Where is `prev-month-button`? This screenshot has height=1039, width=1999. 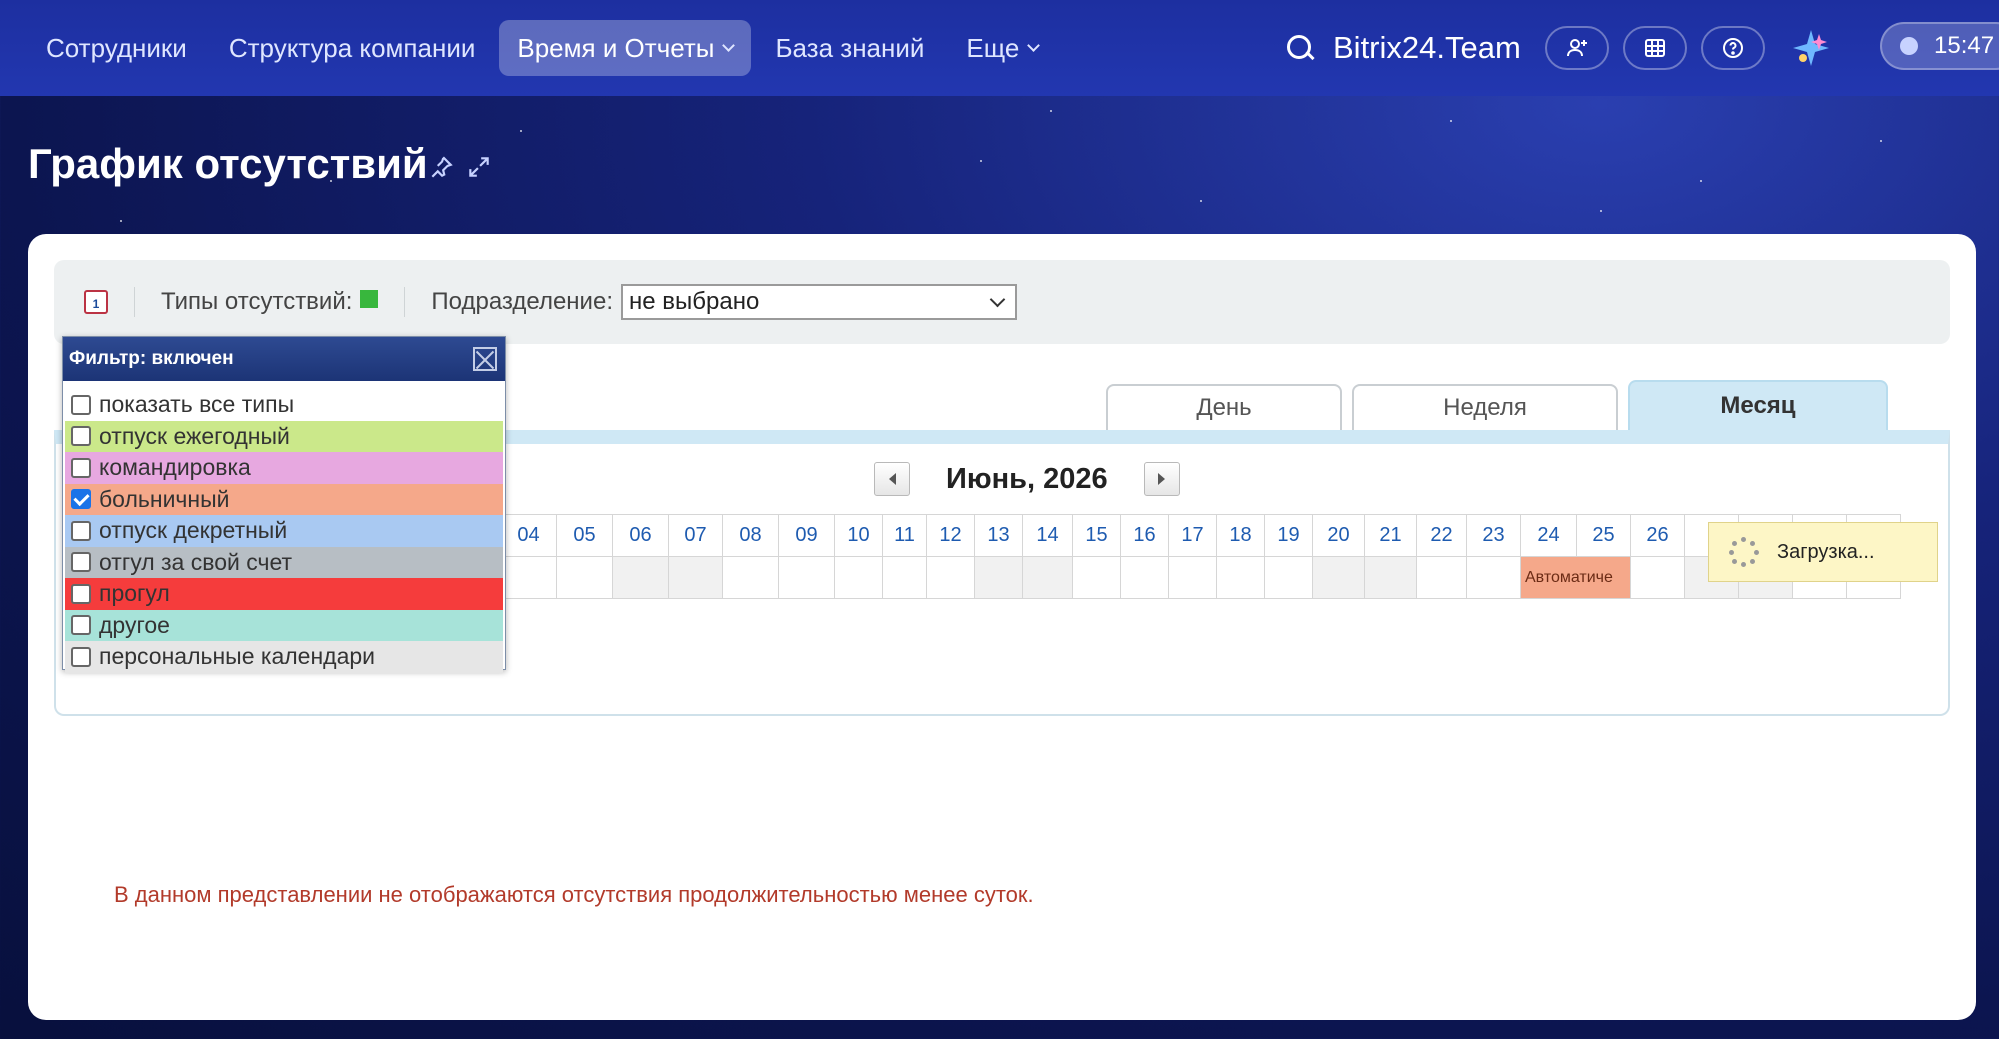 prev-month-button is located at coordinates (892, 479).